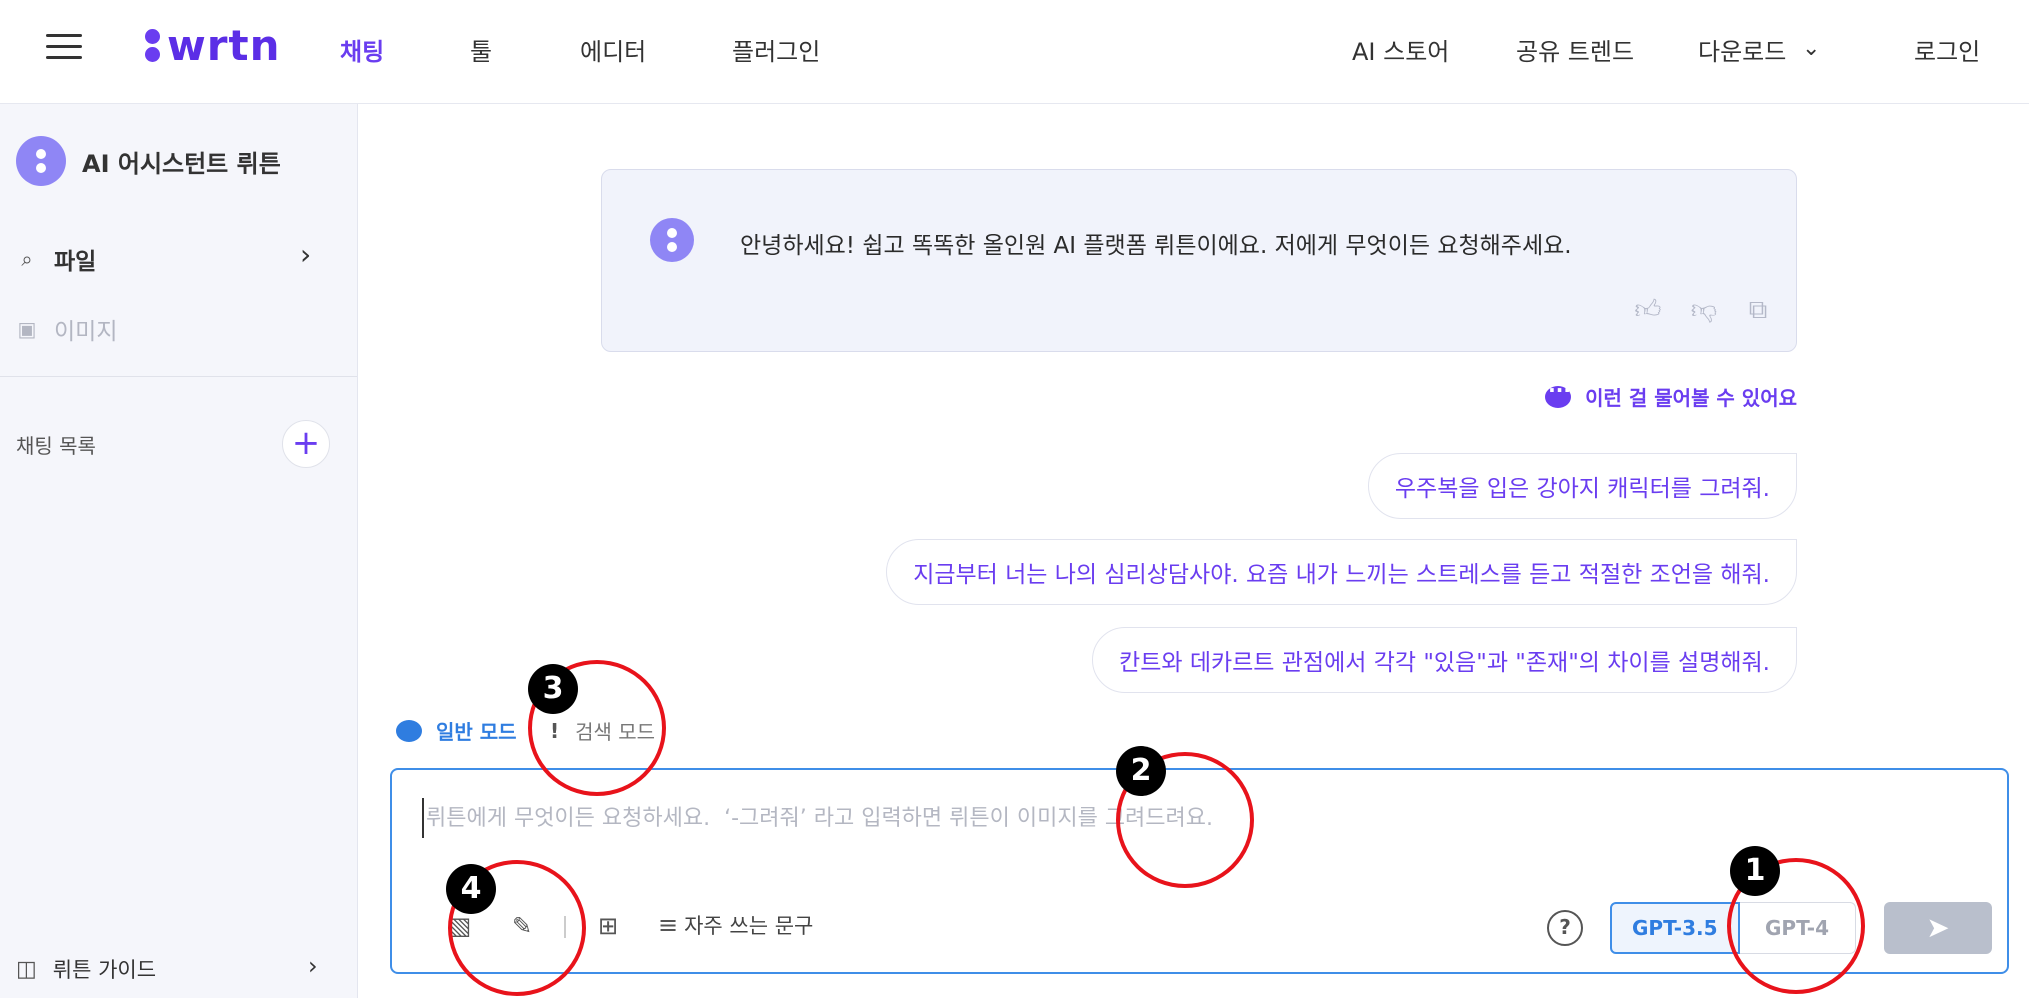 The width and height of the screenshot is (2029, 998). I want to click on nav-ai-store: AI 스토어, so click(1400, 49).